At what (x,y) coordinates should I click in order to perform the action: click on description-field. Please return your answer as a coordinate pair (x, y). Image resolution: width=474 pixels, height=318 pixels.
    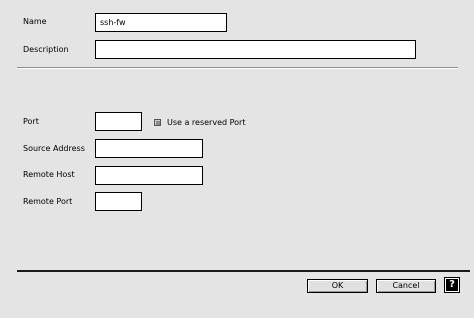
    Looking at the image, I should click on (255, 49).